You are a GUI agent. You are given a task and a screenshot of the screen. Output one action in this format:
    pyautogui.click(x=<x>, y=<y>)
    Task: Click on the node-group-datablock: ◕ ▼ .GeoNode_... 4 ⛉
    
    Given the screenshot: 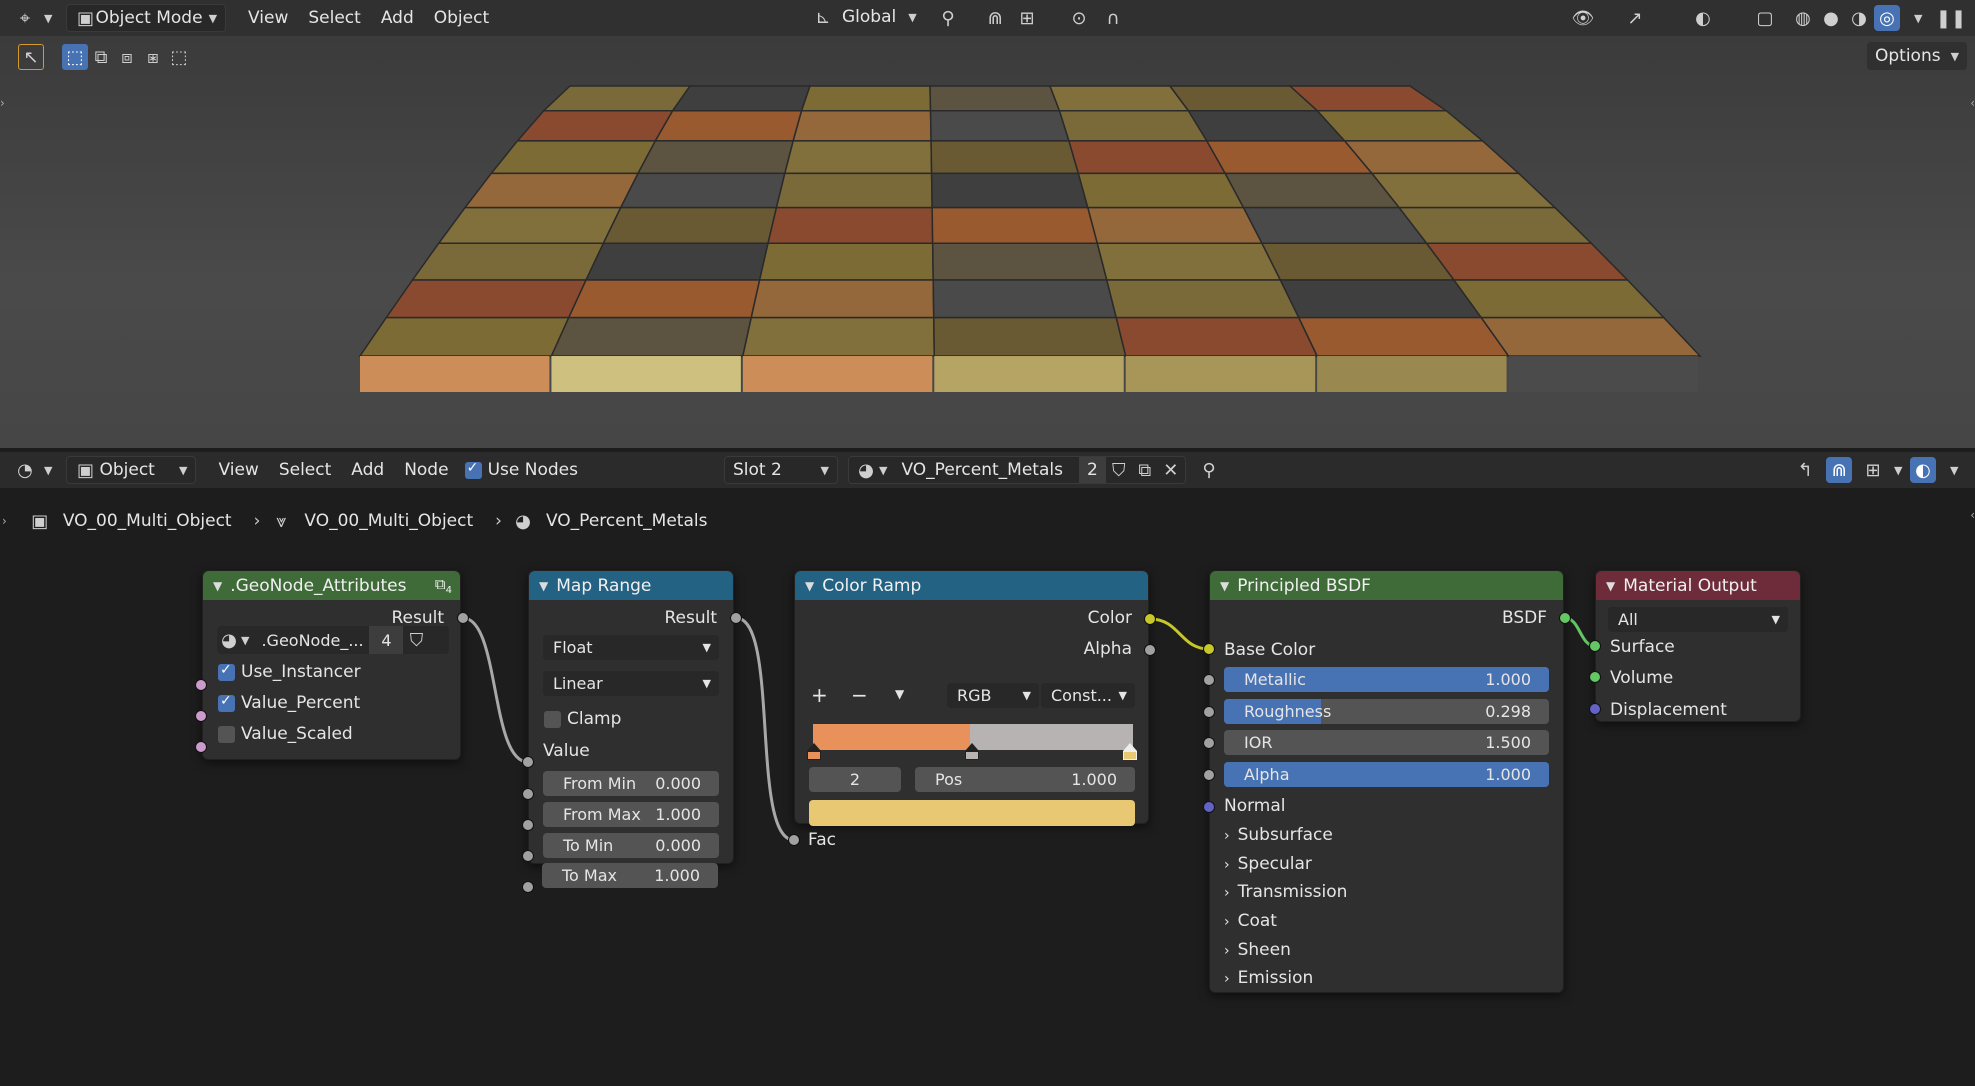 What is the action you would take?
    pyautogui.click(x=333, y=640)
    